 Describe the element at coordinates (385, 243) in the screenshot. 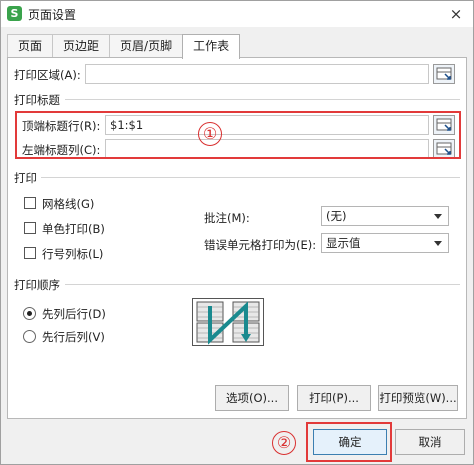

I see `cell-errors-select: 显示值` at that location.